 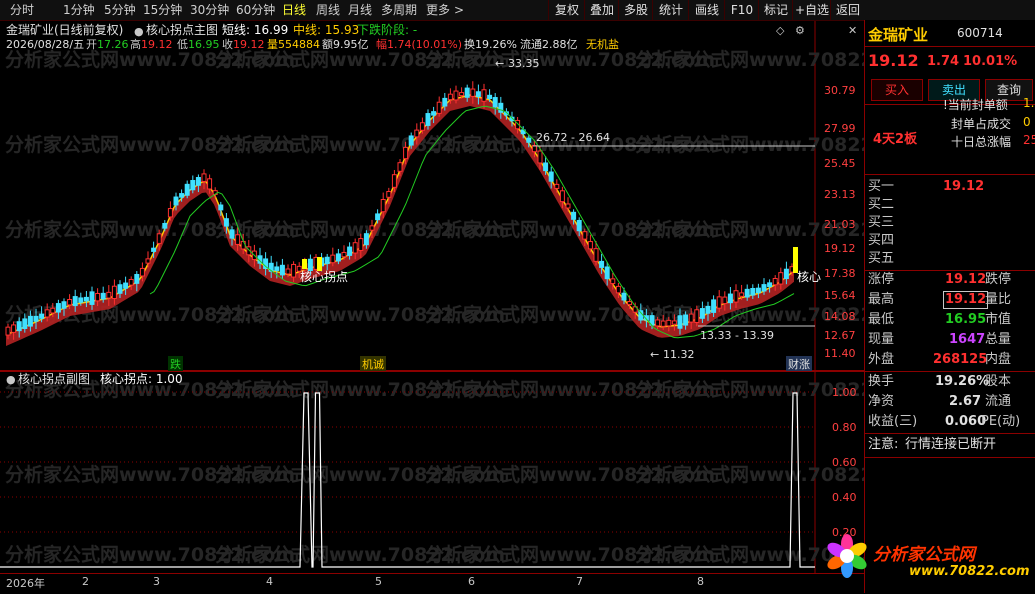 What do you see at coordinates (840, 273) in the screenshot?
I see `price-axis-label: 17.38` at bounding box center [840, 273].